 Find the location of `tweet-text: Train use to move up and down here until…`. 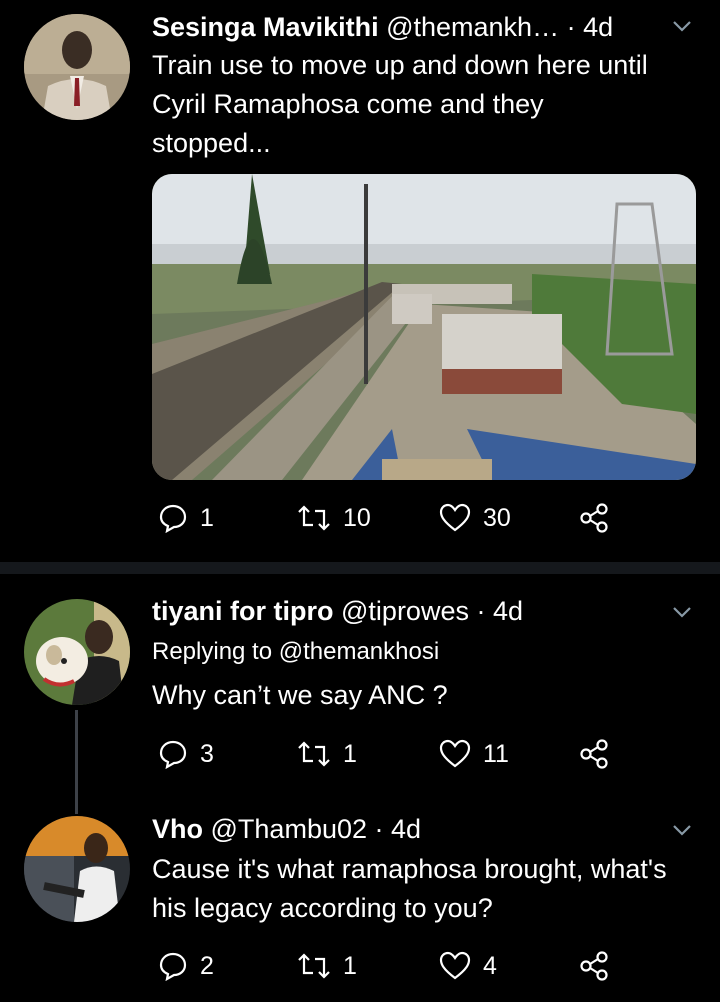

tweet-text: Train use to move up and down here until… is located at coordinates (400, 104).